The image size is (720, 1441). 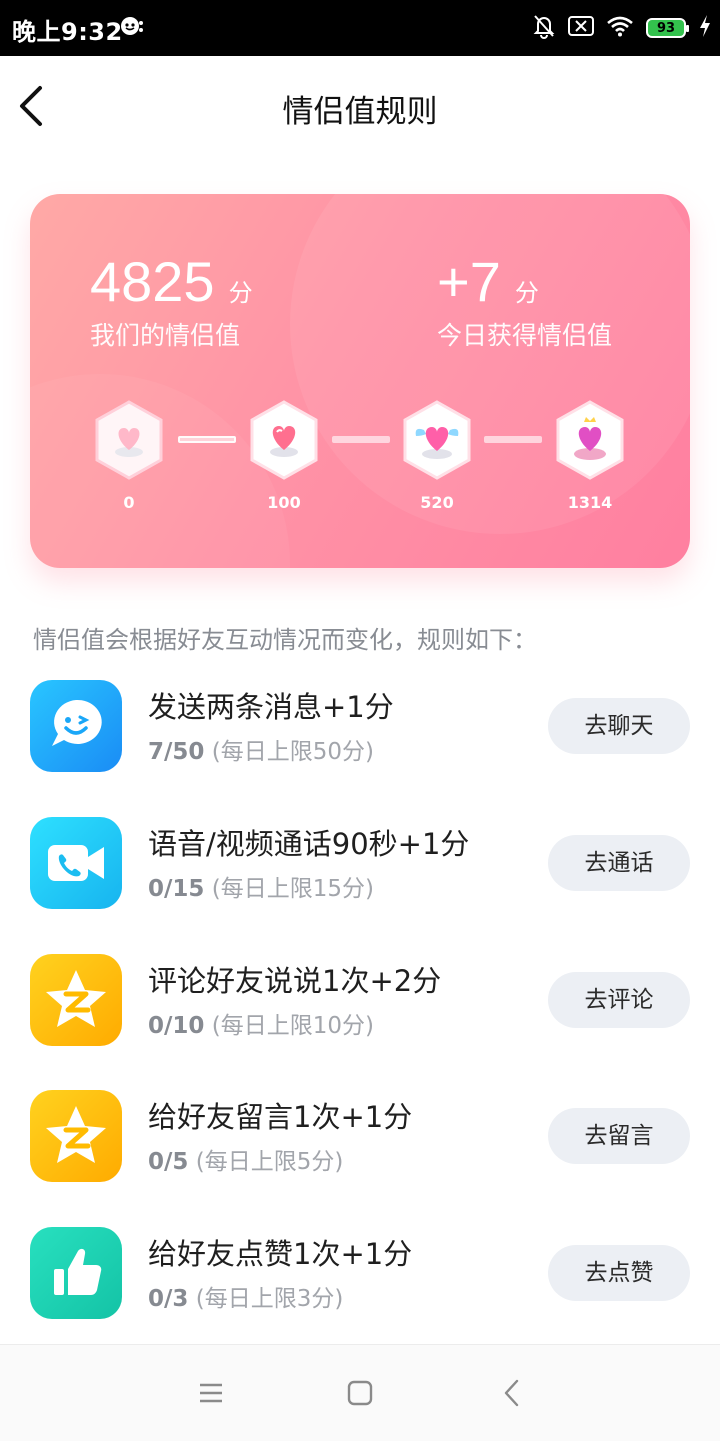 I want to click on home-square-icon, so click(x=360, y=1393).